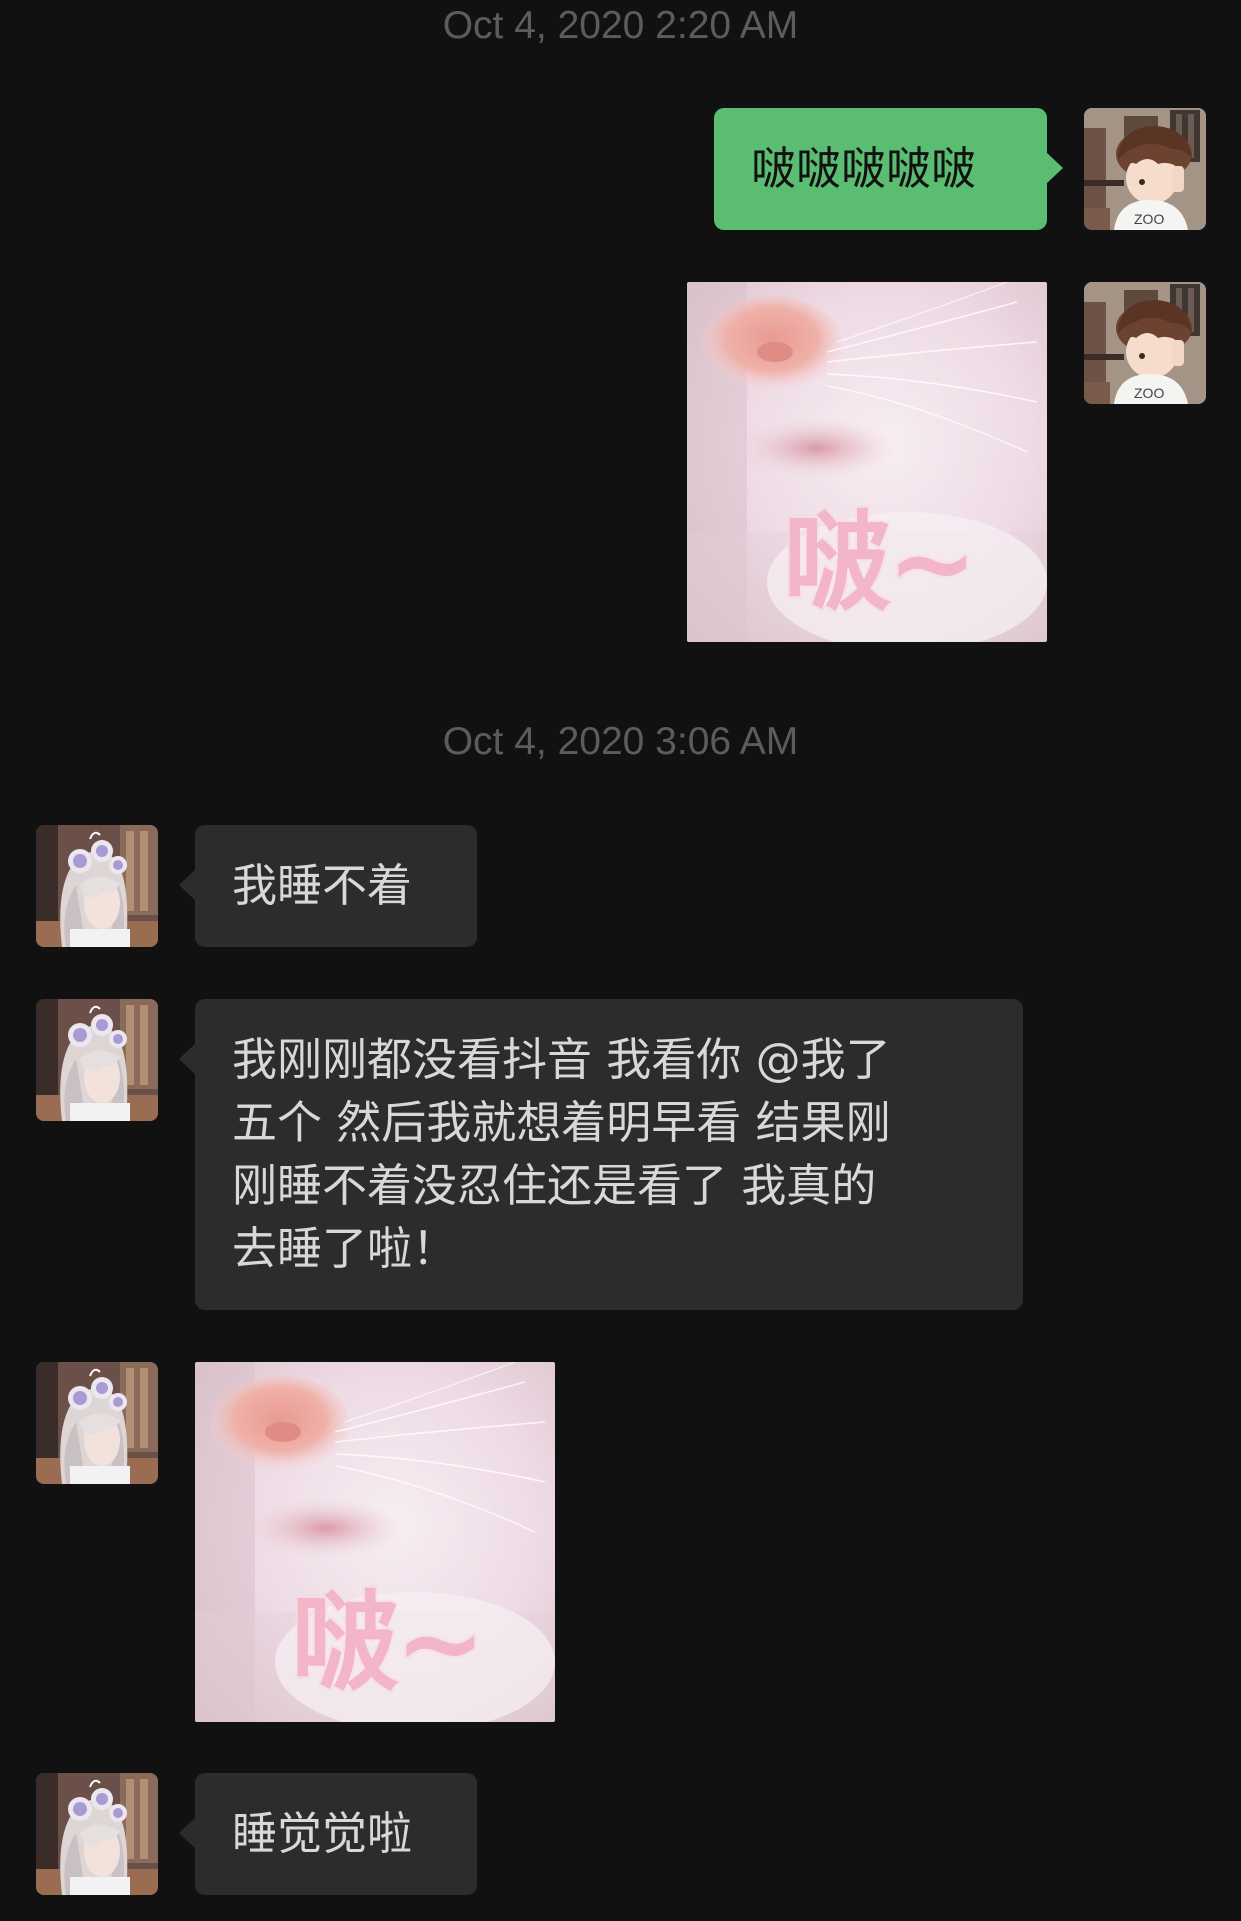 The height and width of the screenshot is (1921, 1241). I want to click on outgoing-sticker: 啵~, so click(867, 462).